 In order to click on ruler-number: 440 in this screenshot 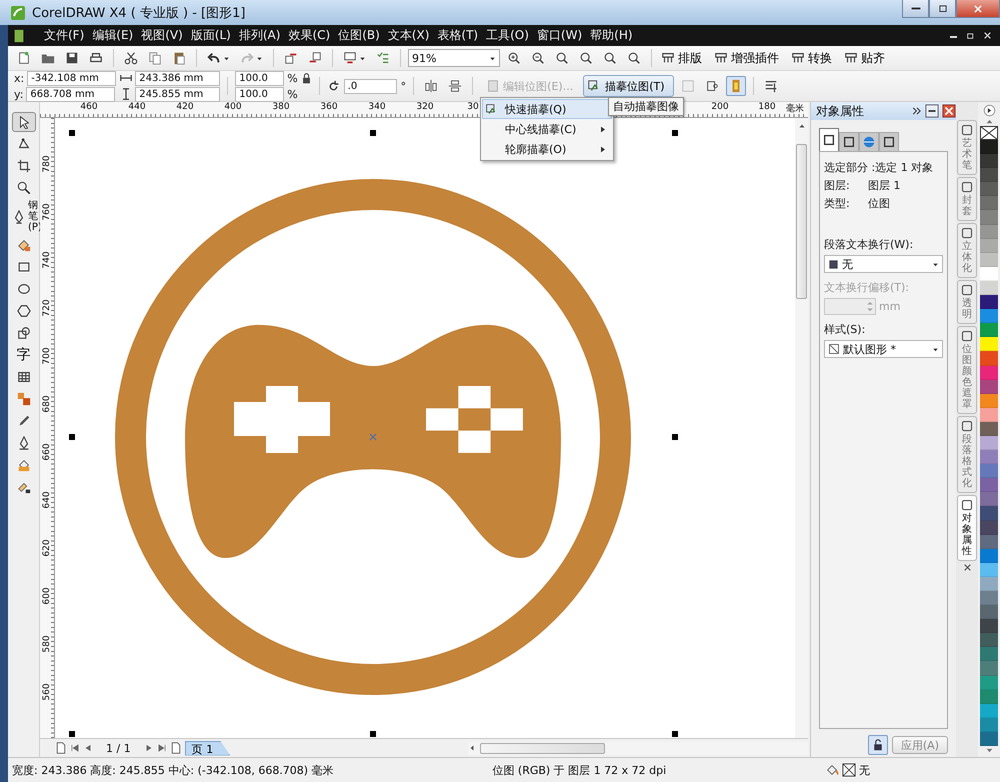, I will do `click(137, 107)`.